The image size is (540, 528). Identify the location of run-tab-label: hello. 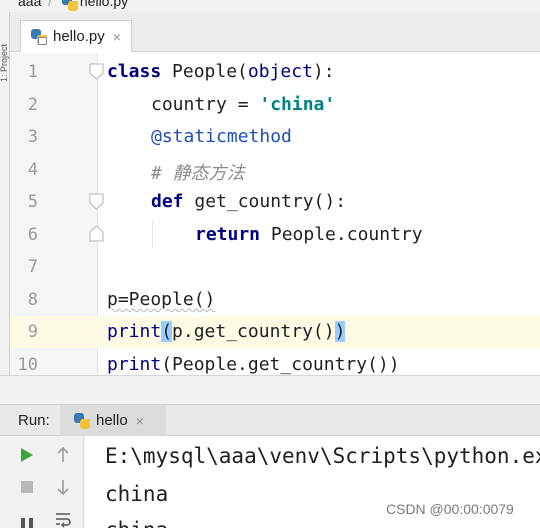
(112, 420).